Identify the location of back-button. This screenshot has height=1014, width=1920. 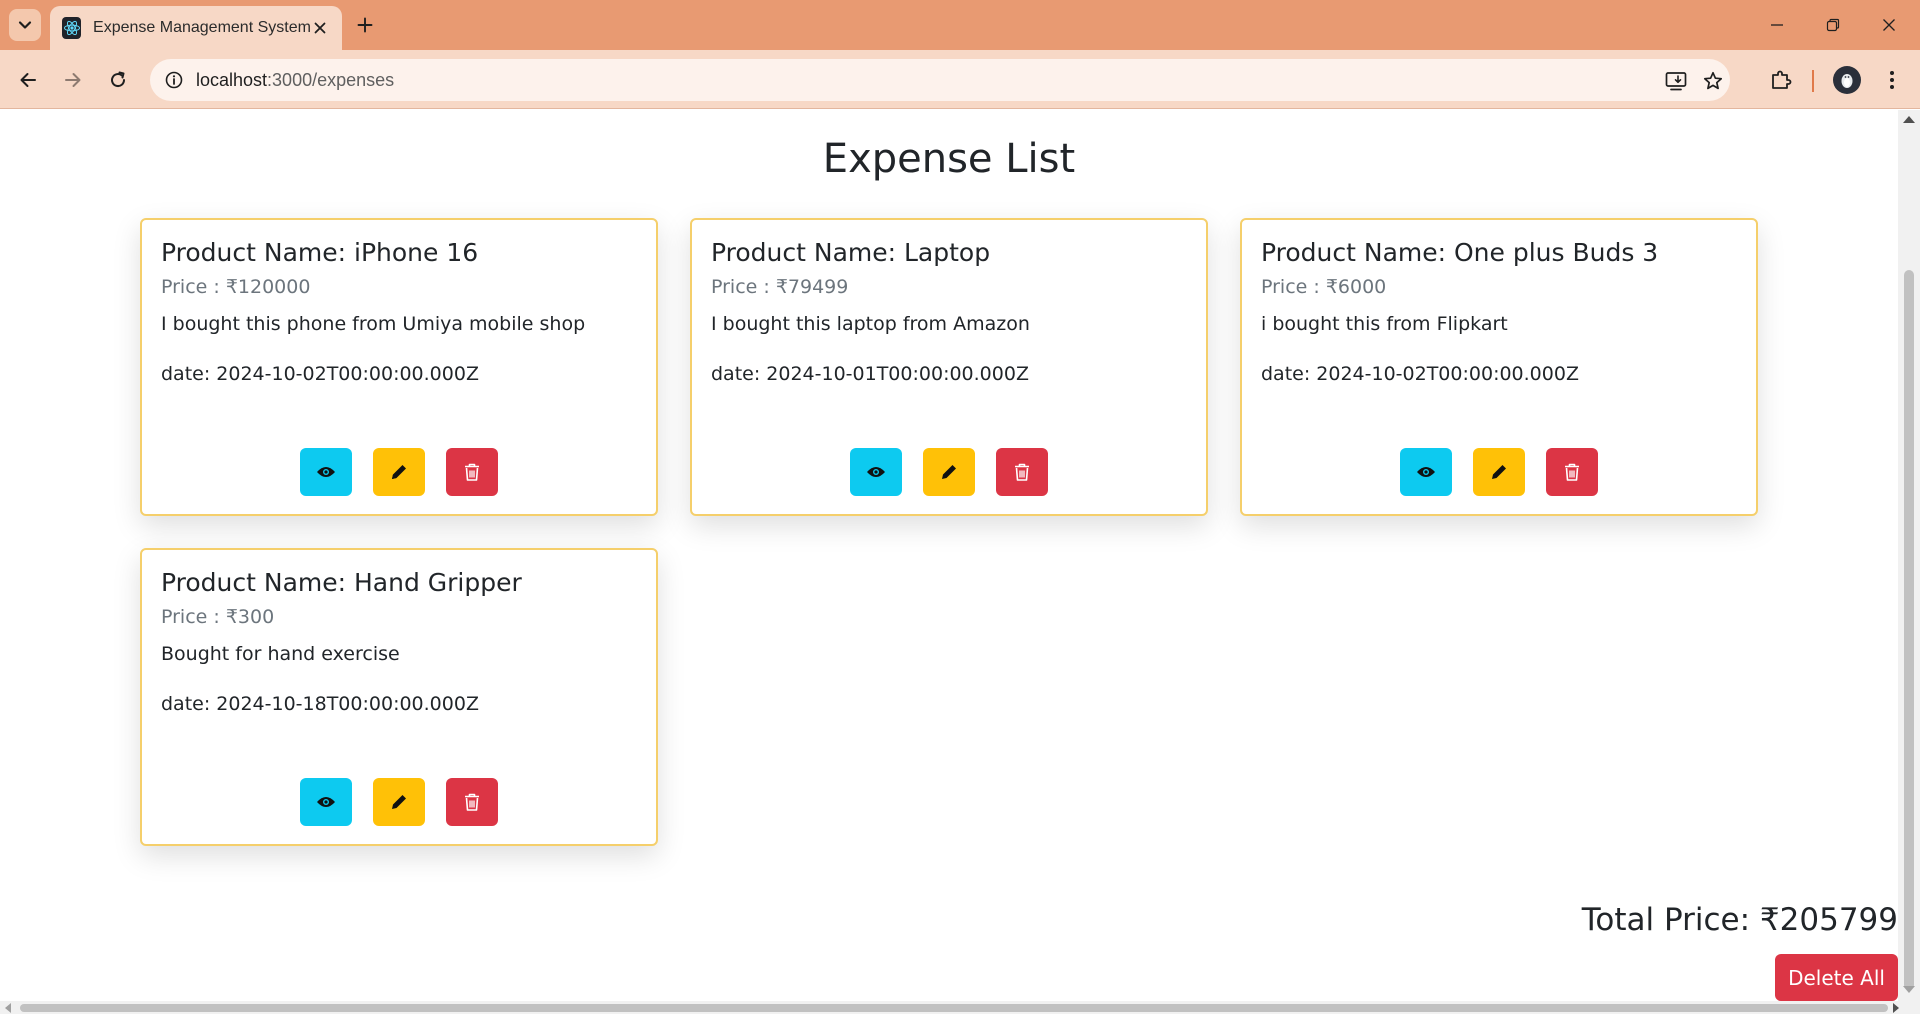
(28, 80).